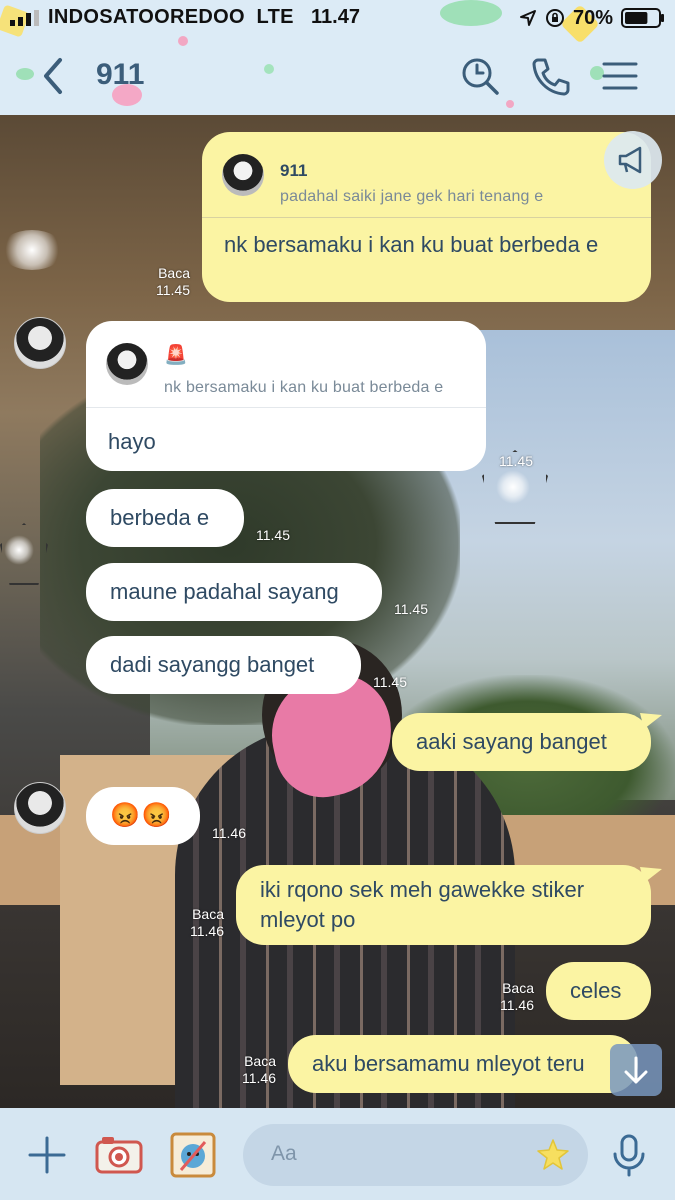 This screenshot has width=675, height=1200. Describe the element at coordinates (550, 76) in the screenshot. I see `phone-icon` at that location.